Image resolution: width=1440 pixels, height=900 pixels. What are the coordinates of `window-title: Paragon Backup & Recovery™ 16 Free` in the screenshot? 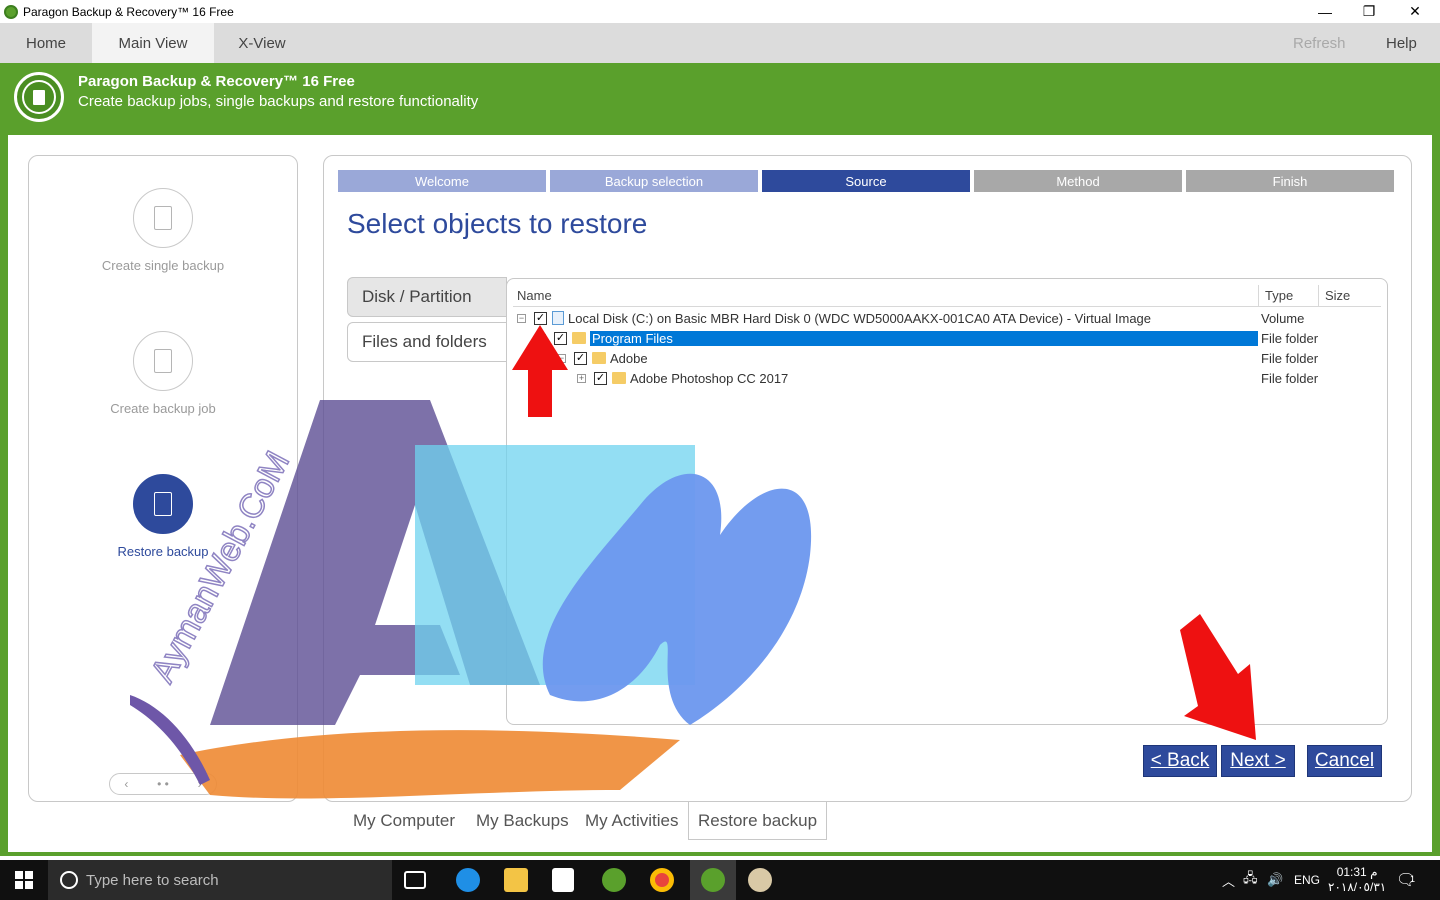 It's located at (128, 11).